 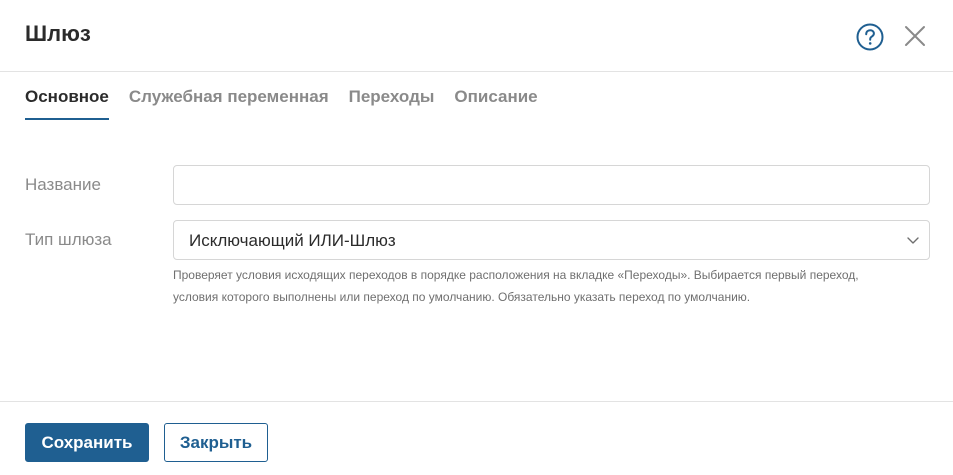 I want to click on gateway-type-value: Исключающий ИЛИ-Шлюз, so click(x=292, y=240).